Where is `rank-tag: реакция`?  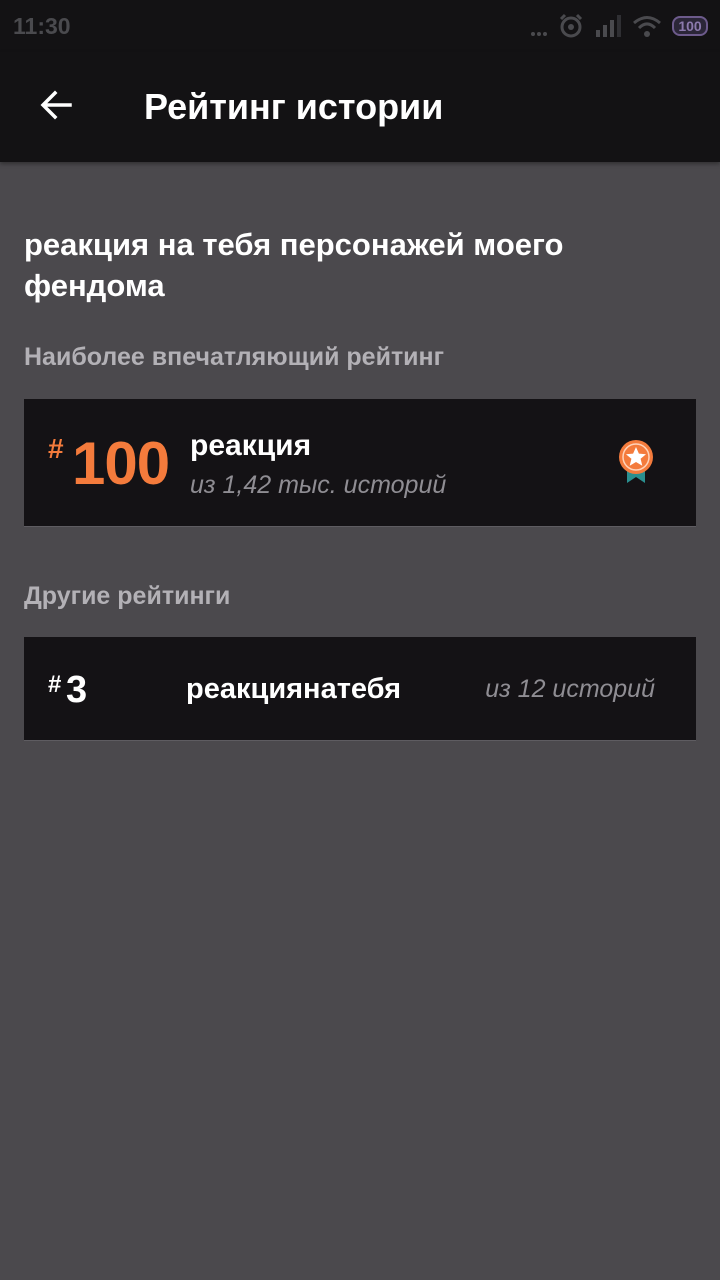
rank-tag: реакция is located at coordinates (251, 445).